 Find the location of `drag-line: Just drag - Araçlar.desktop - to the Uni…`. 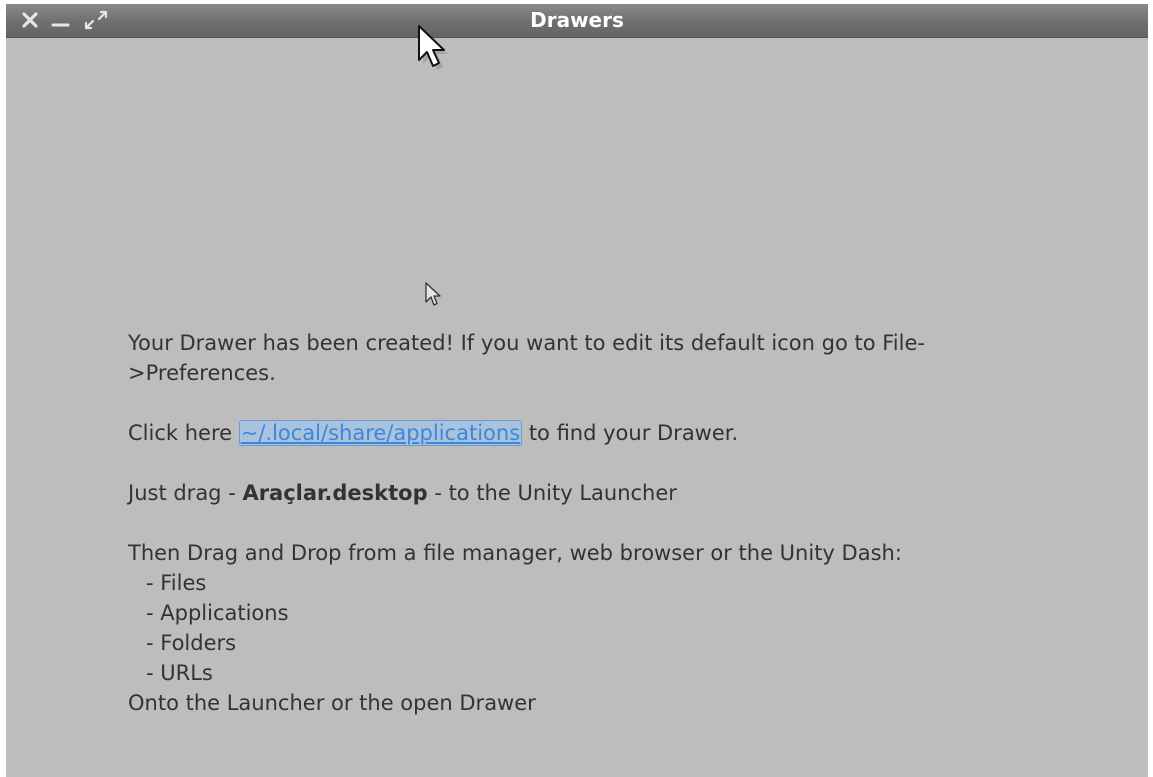

drag-line: Just drag - Araçlar.desktop - to the Uni… is located at coordinates (628, 493).